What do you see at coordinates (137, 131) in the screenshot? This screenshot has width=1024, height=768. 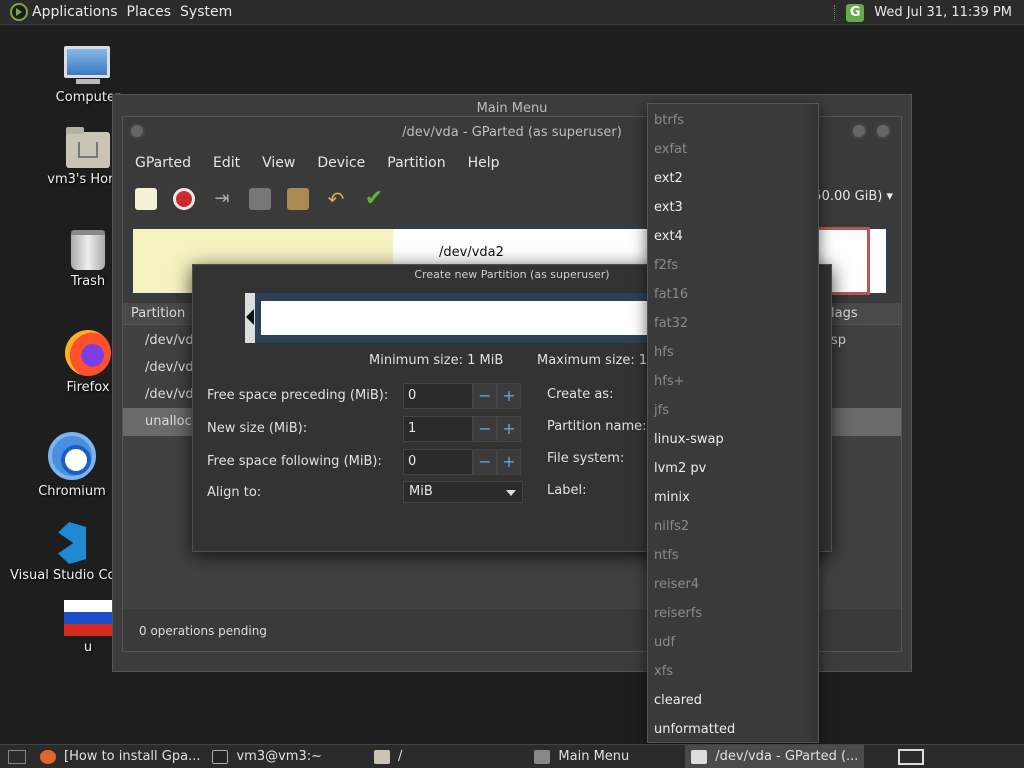 I see `window-menu-button` at bounding box center [137, 131].